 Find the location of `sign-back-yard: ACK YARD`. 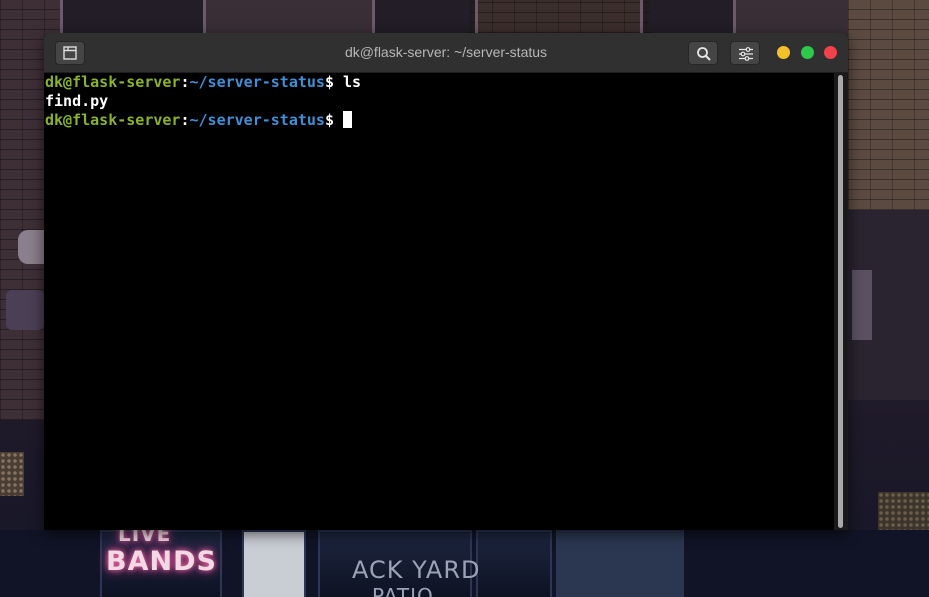

sign-back-yard: ACK YARD is located at coordinates (416, 570).